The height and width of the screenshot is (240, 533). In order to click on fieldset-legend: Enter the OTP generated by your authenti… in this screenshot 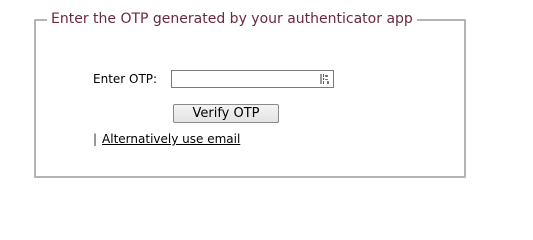, I will do `click(232, 19)`.